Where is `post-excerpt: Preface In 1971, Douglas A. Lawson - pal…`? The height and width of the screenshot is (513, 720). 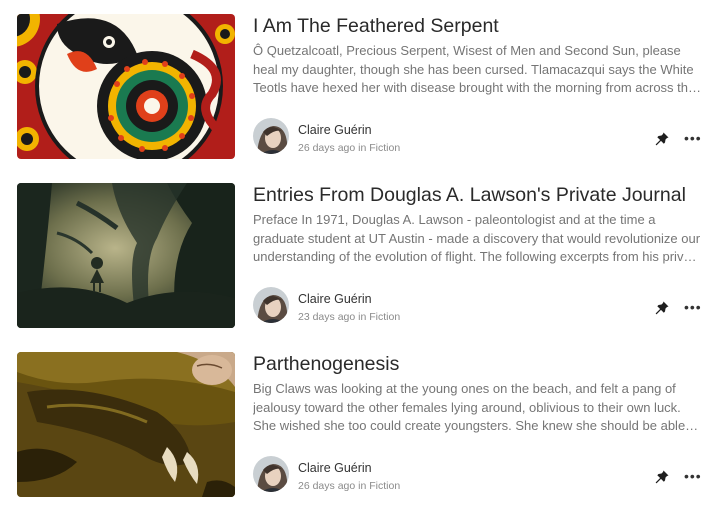 post-excerpt: Preface In 1971, Douglas A. Lawson - pal… is located at coordinates (477, 238).